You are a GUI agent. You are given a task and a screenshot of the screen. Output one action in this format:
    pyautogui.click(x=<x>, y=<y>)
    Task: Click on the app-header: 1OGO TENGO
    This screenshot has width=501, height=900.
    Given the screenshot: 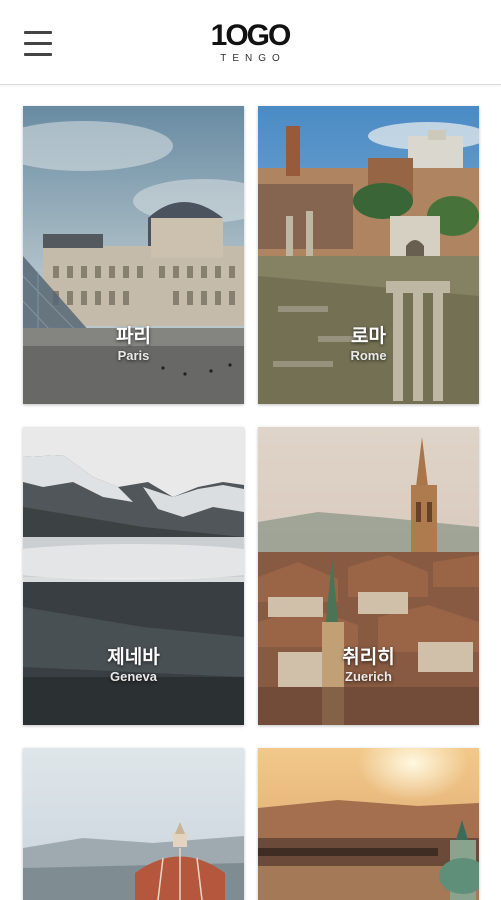 What is the action you would take?
    pyautogui.click(x=250, y=42)
    